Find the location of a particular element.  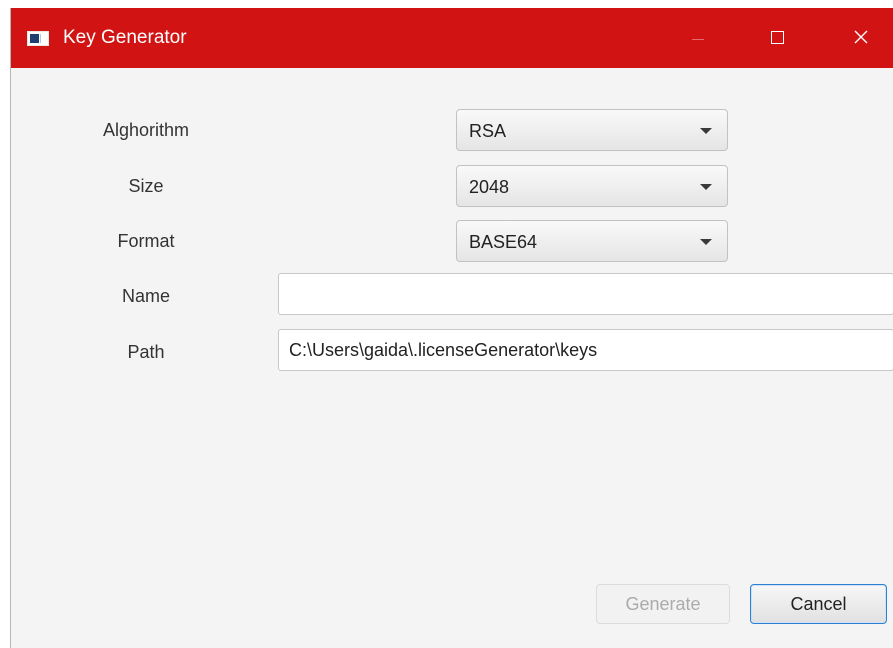

window-title: Key Generator is located at coordinates (125, 37).